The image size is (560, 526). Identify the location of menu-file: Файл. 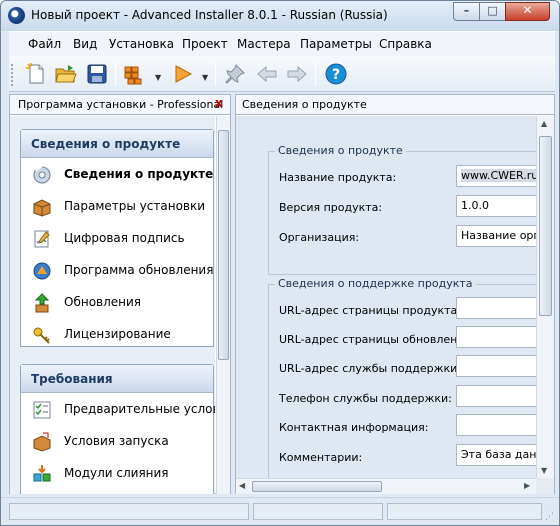
(44, 44).